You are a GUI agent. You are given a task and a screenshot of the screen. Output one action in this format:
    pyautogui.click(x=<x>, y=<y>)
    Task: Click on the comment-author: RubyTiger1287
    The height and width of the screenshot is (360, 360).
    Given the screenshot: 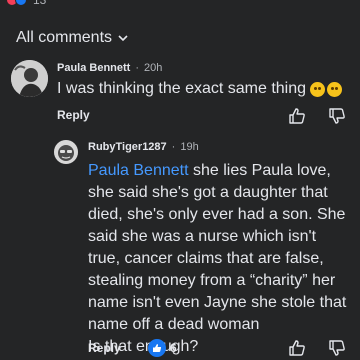 What is the action you would take?
    pyautogui.click(x=127, y=147)
    